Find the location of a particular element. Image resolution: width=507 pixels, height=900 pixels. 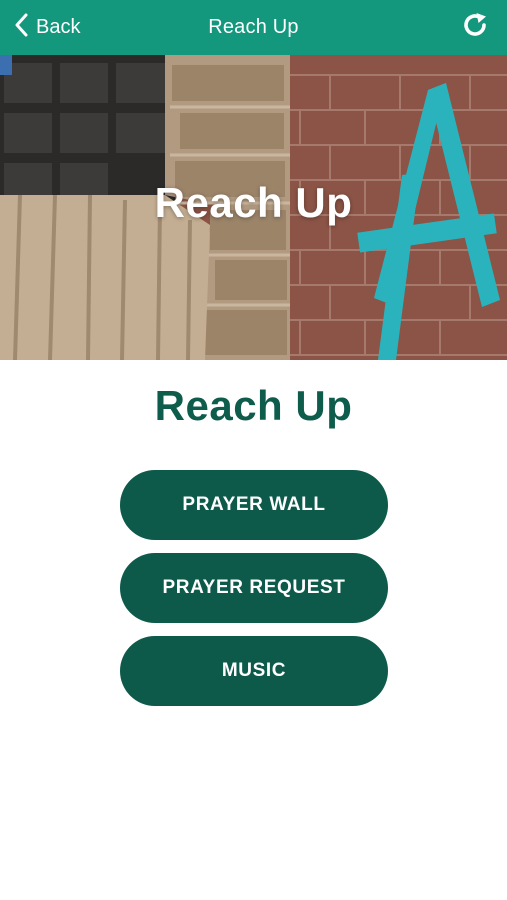

nav-bar: Back Reach Up is located at coordinates (253, 27).